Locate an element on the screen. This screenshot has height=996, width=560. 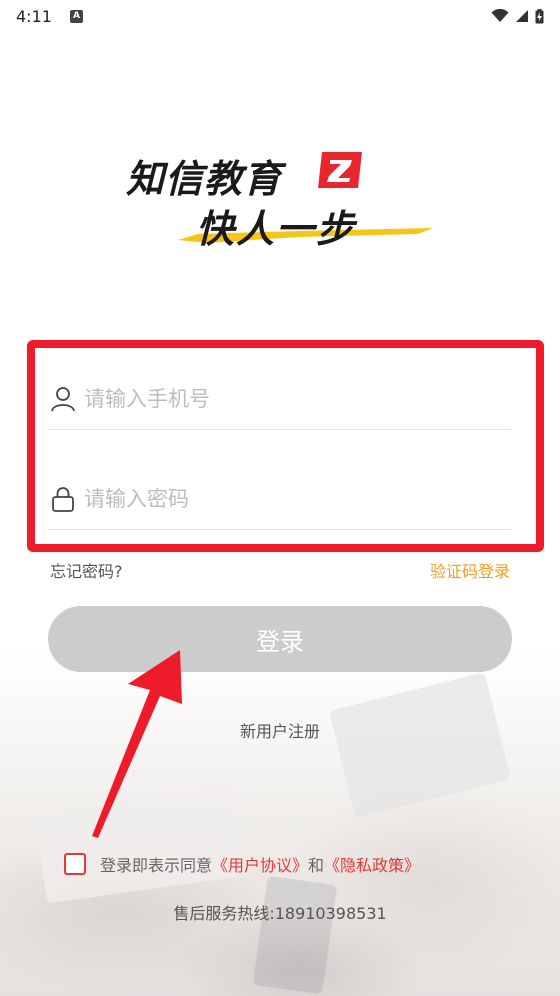
logo-text-line1: 知信教育 is located at coordinates (204, 179).